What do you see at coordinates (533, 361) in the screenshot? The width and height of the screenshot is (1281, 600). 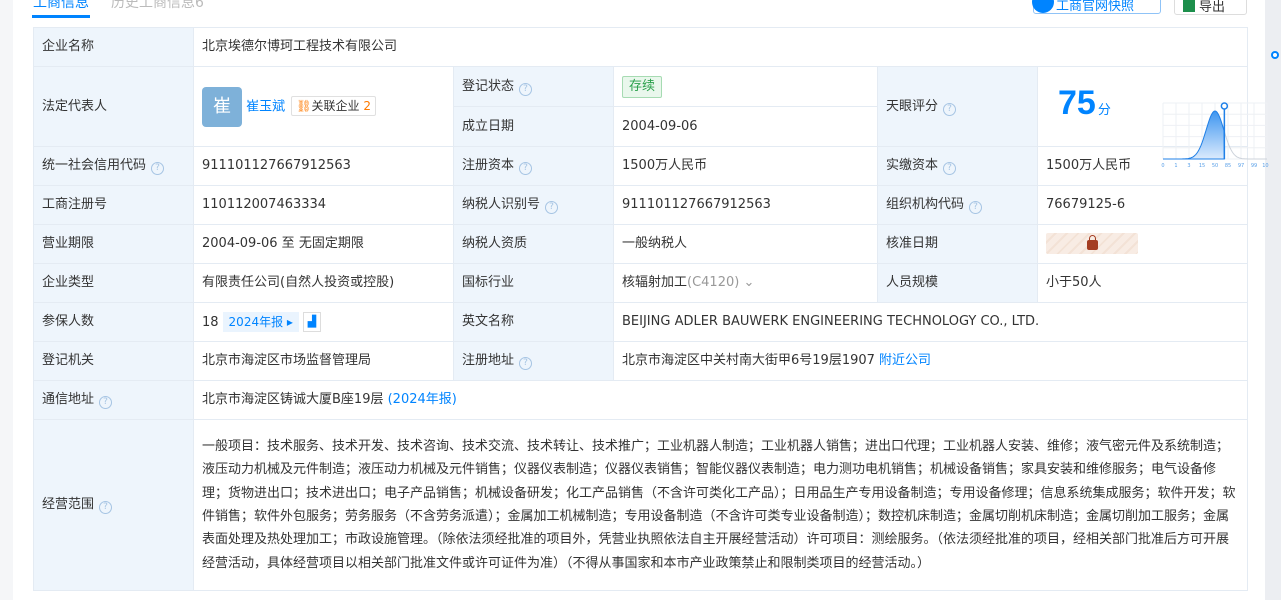 I see `label-address: 注册地址?` at bounding box center [533, 361].